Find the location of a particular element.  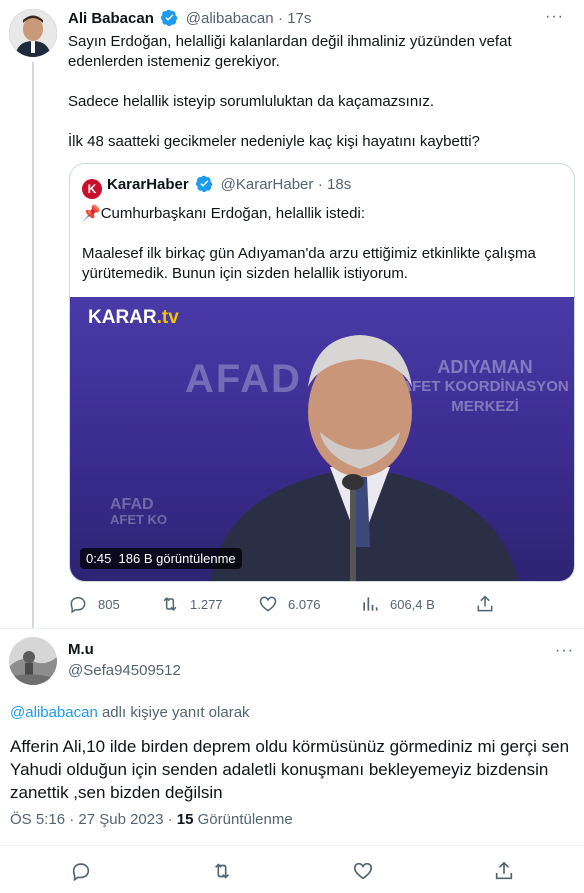

tweet-header: Ali Babacan @alibabacan · 17s is located at coordinates (189, 20).